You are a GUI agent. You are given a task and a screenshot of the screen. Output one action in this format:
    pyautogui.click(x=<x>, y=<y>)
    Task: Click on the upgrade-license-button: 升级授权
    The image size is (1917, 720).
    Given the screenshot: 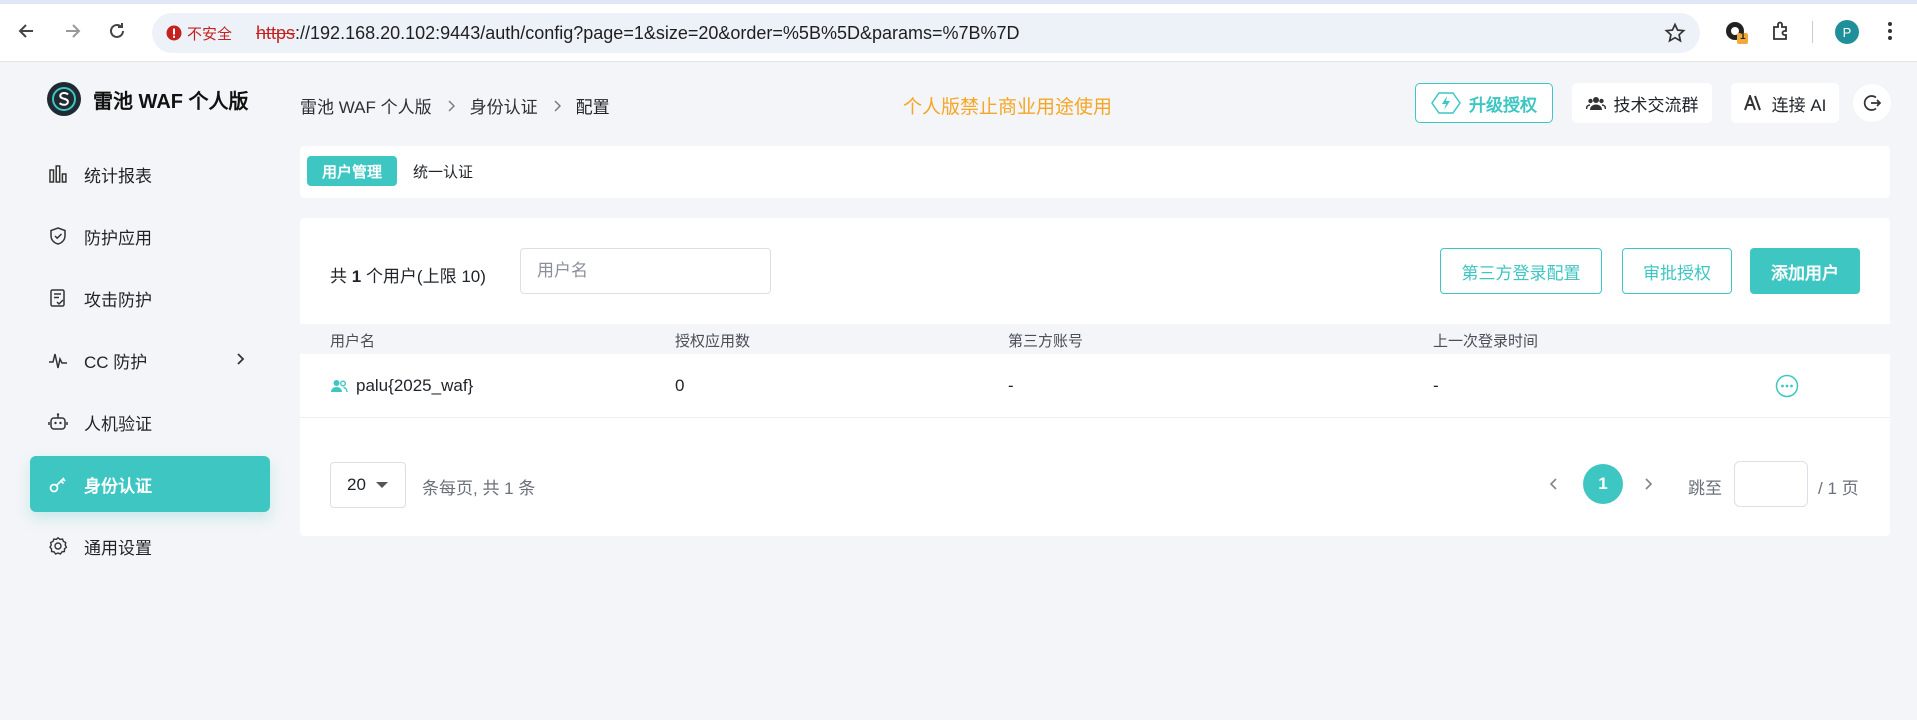 What is the action you would take?
    pyautogui.click(x=1484, y=103)
    